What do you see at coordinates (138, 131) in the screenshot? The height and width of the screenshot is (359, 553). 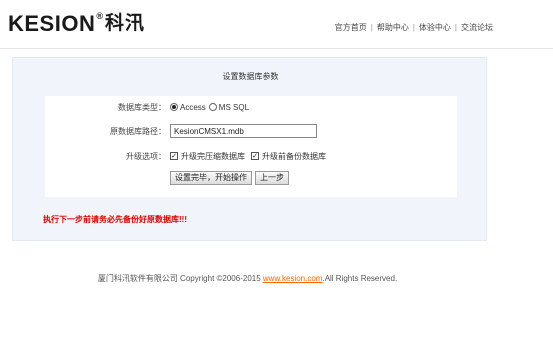 I see `db-path-label: 原数据库路径：` at bounding box center [138, 131].